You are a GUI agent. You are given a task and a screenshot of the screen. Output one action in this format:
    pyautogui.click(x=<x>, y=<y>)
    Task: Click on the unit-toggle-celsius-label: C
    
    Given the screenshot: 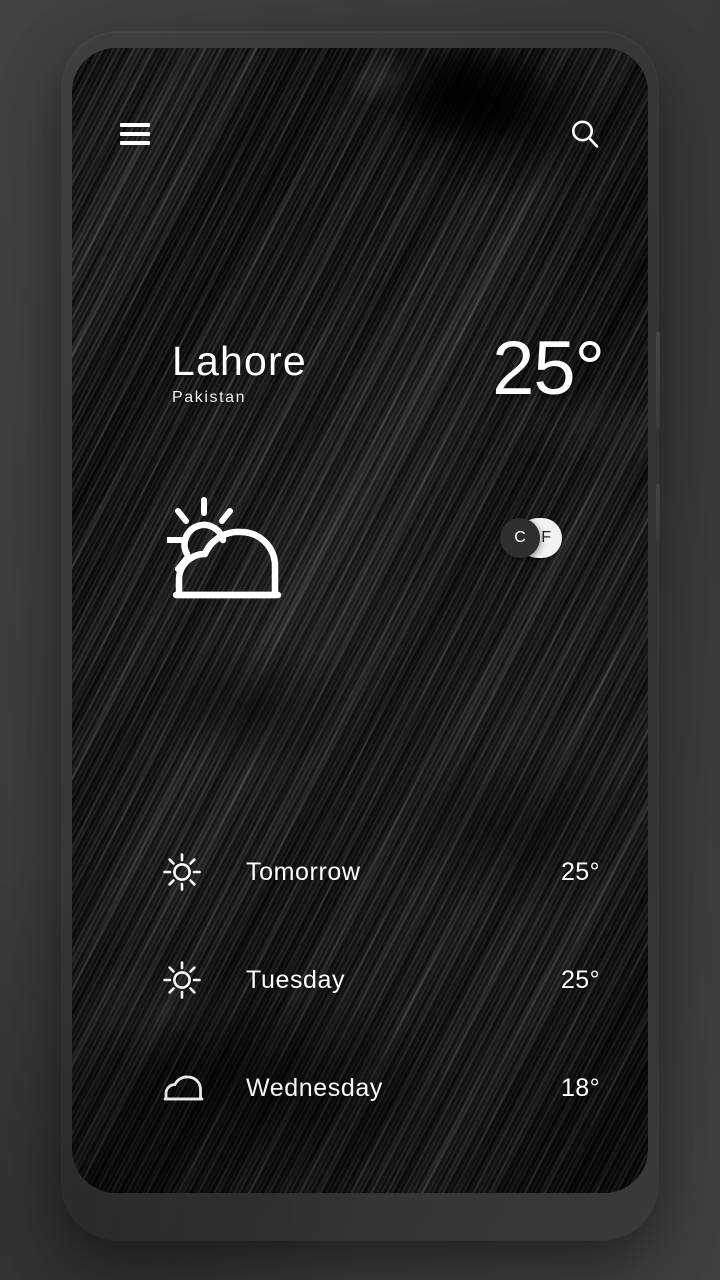 What is the action you would take?
    pyautogui.click(x=520, y=537)
    